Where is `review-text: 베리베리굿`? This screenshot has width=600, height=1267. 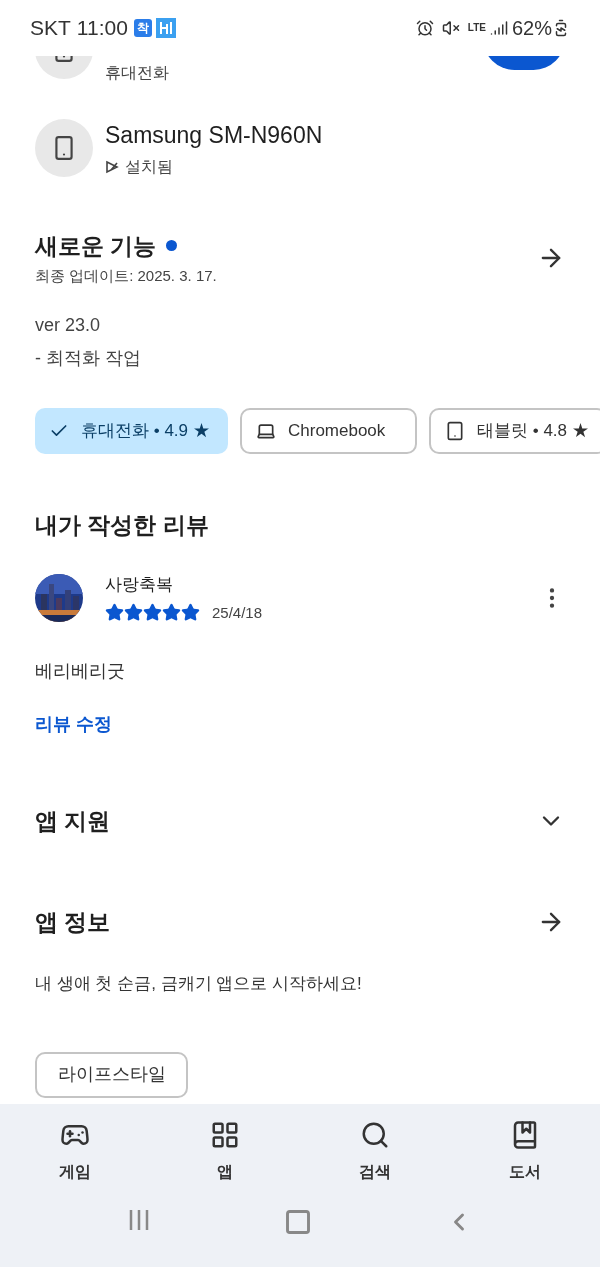
review-text: 베리베리굿 is located at coordinates (80, 671).